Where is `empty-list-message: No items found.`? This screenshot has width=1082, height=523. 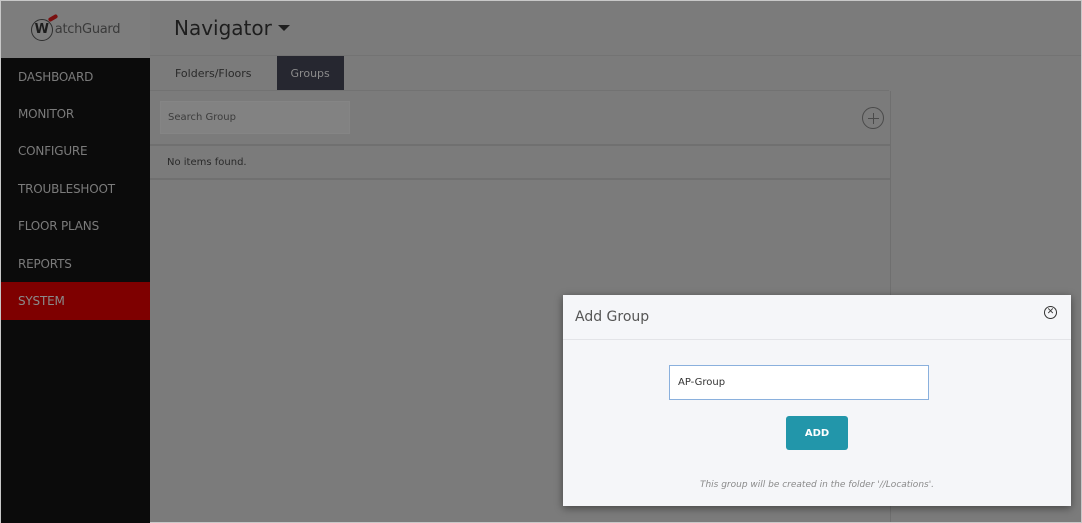 empty-list-message: No items found. is located at coordinates (520, 163).